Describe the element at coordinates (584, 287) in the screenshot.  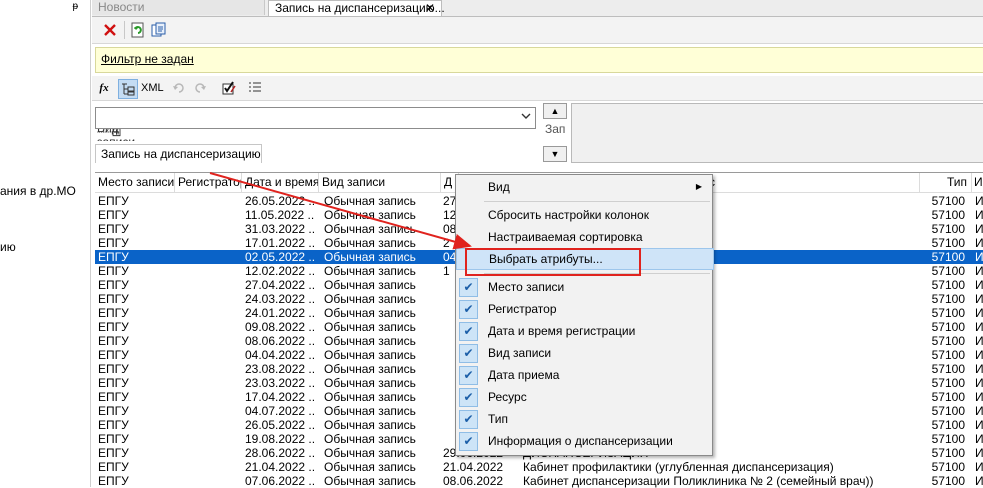
I see `menu-item-column-toggle: ✔ Место записи` at that location.